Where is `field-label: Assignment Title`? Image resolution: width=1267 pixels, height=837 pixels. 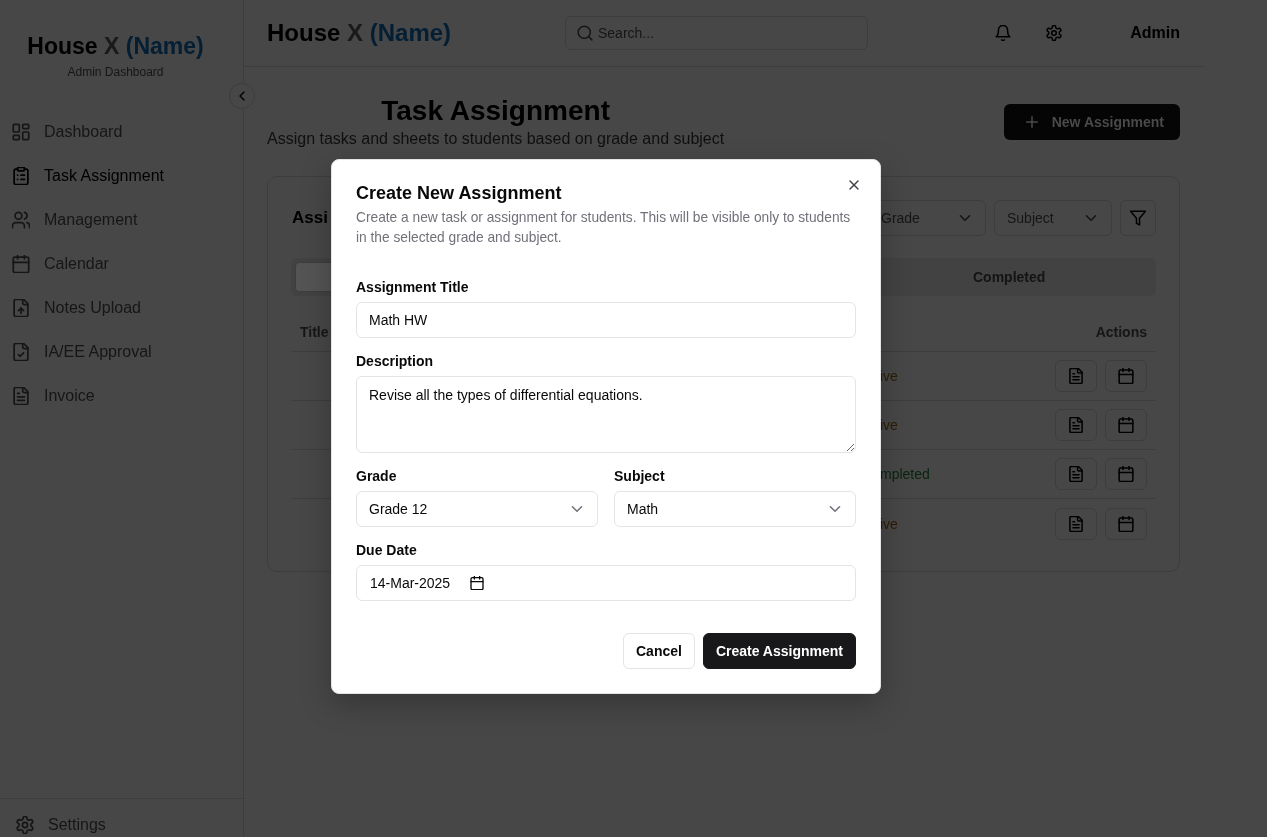
field-label: Assignment Title is located at coordinates (412, 287).